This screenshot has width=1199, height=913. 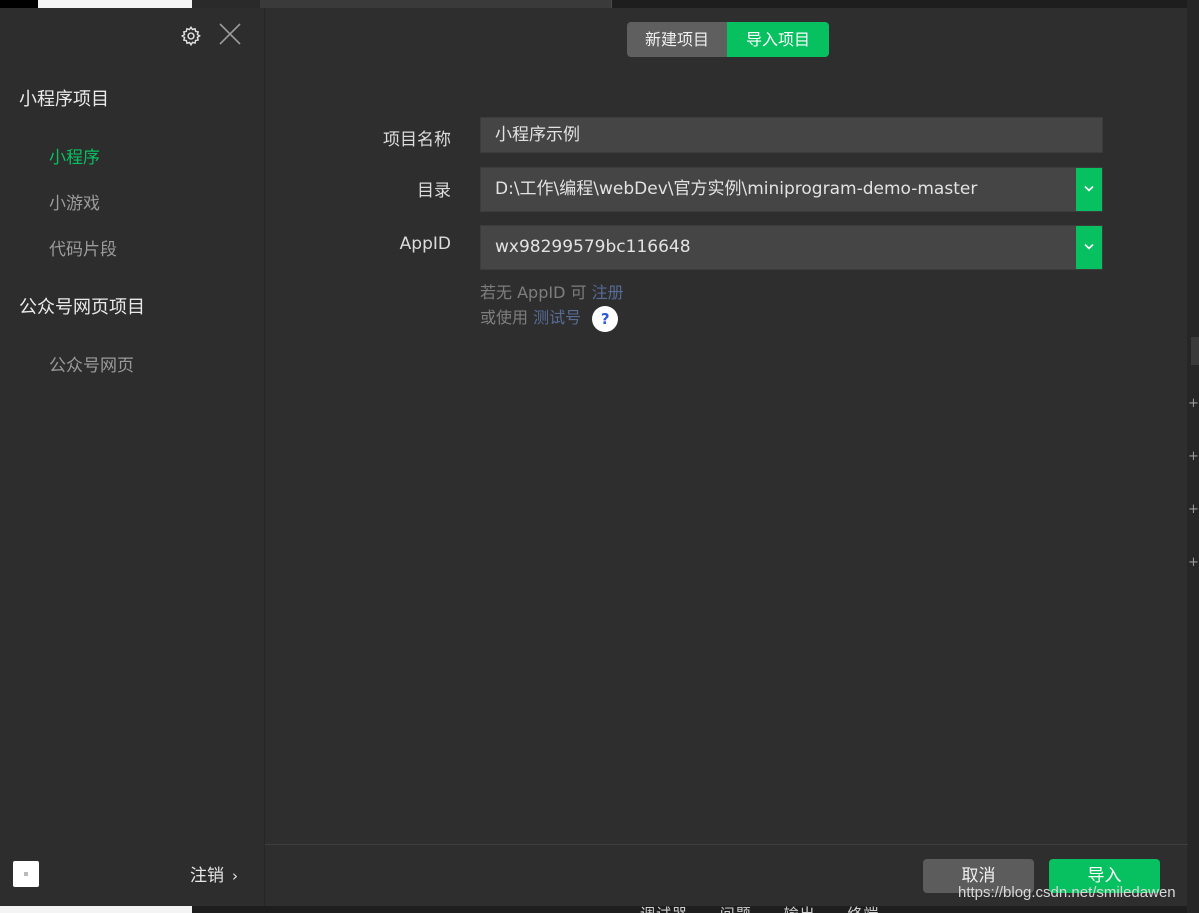 I want to click on background-scrollbar, so click(x=1195, y=351).